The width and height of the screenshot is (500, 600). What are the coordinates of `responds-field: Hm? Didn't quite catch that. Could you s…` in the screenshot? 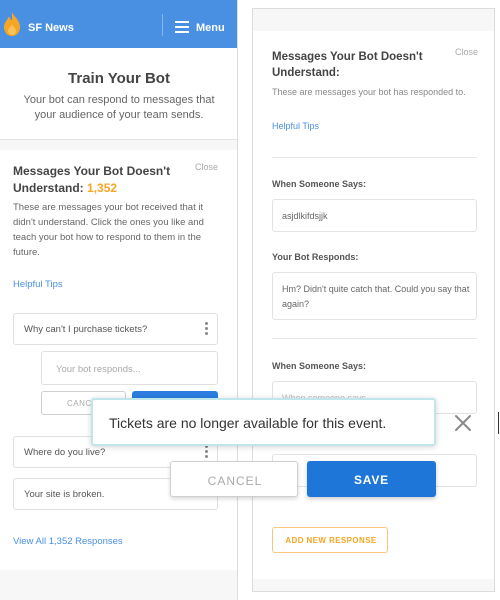 It's located at (374, 296).